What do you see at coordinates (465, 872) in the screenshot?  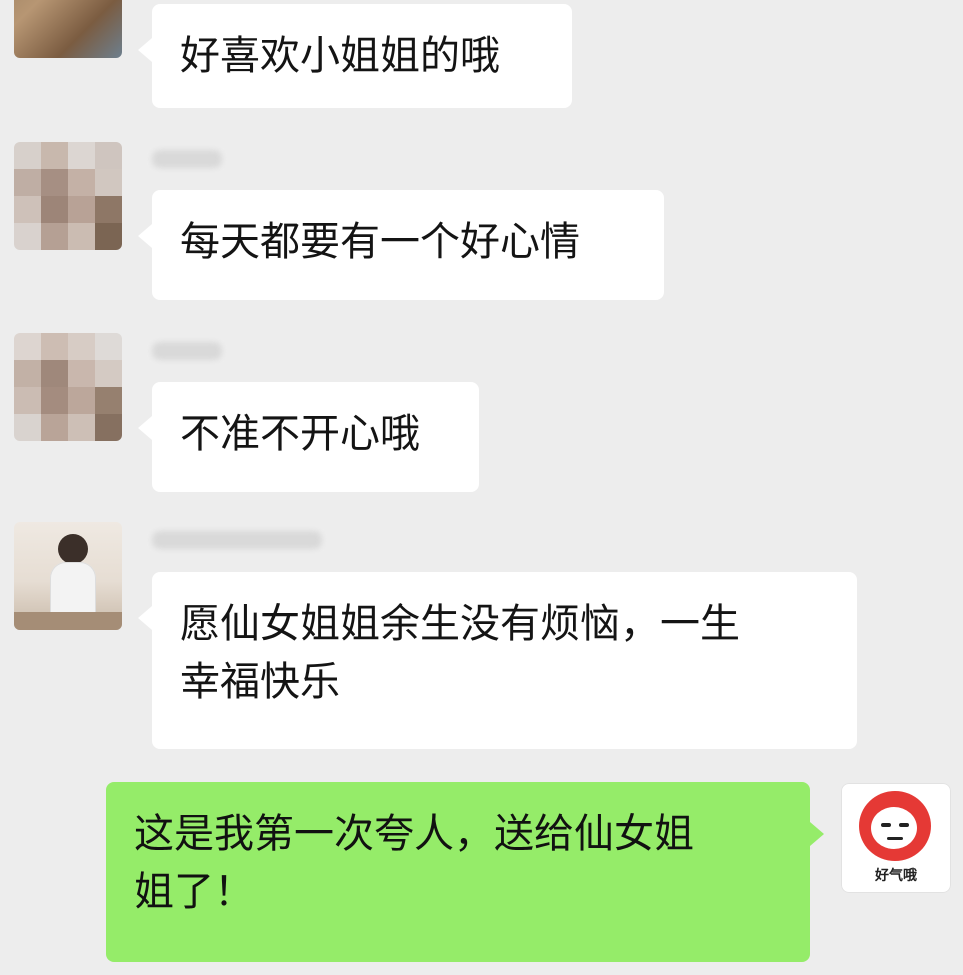 I see `message-bubble-self: 这是我第一次夸人，送给仙女姐 姐了！` at bounding box center [465, 872].